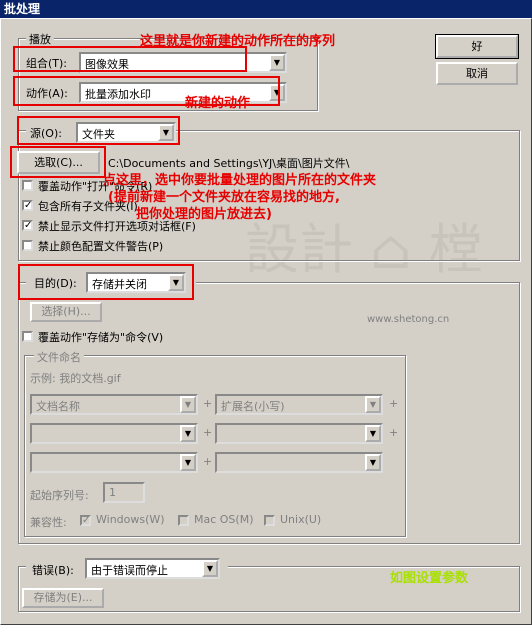 The width and height of the screenshot is (532, 625). Describe the element at coordinates (114, 433) in the screenshot. I see `name-field-3: ▼` at that location.